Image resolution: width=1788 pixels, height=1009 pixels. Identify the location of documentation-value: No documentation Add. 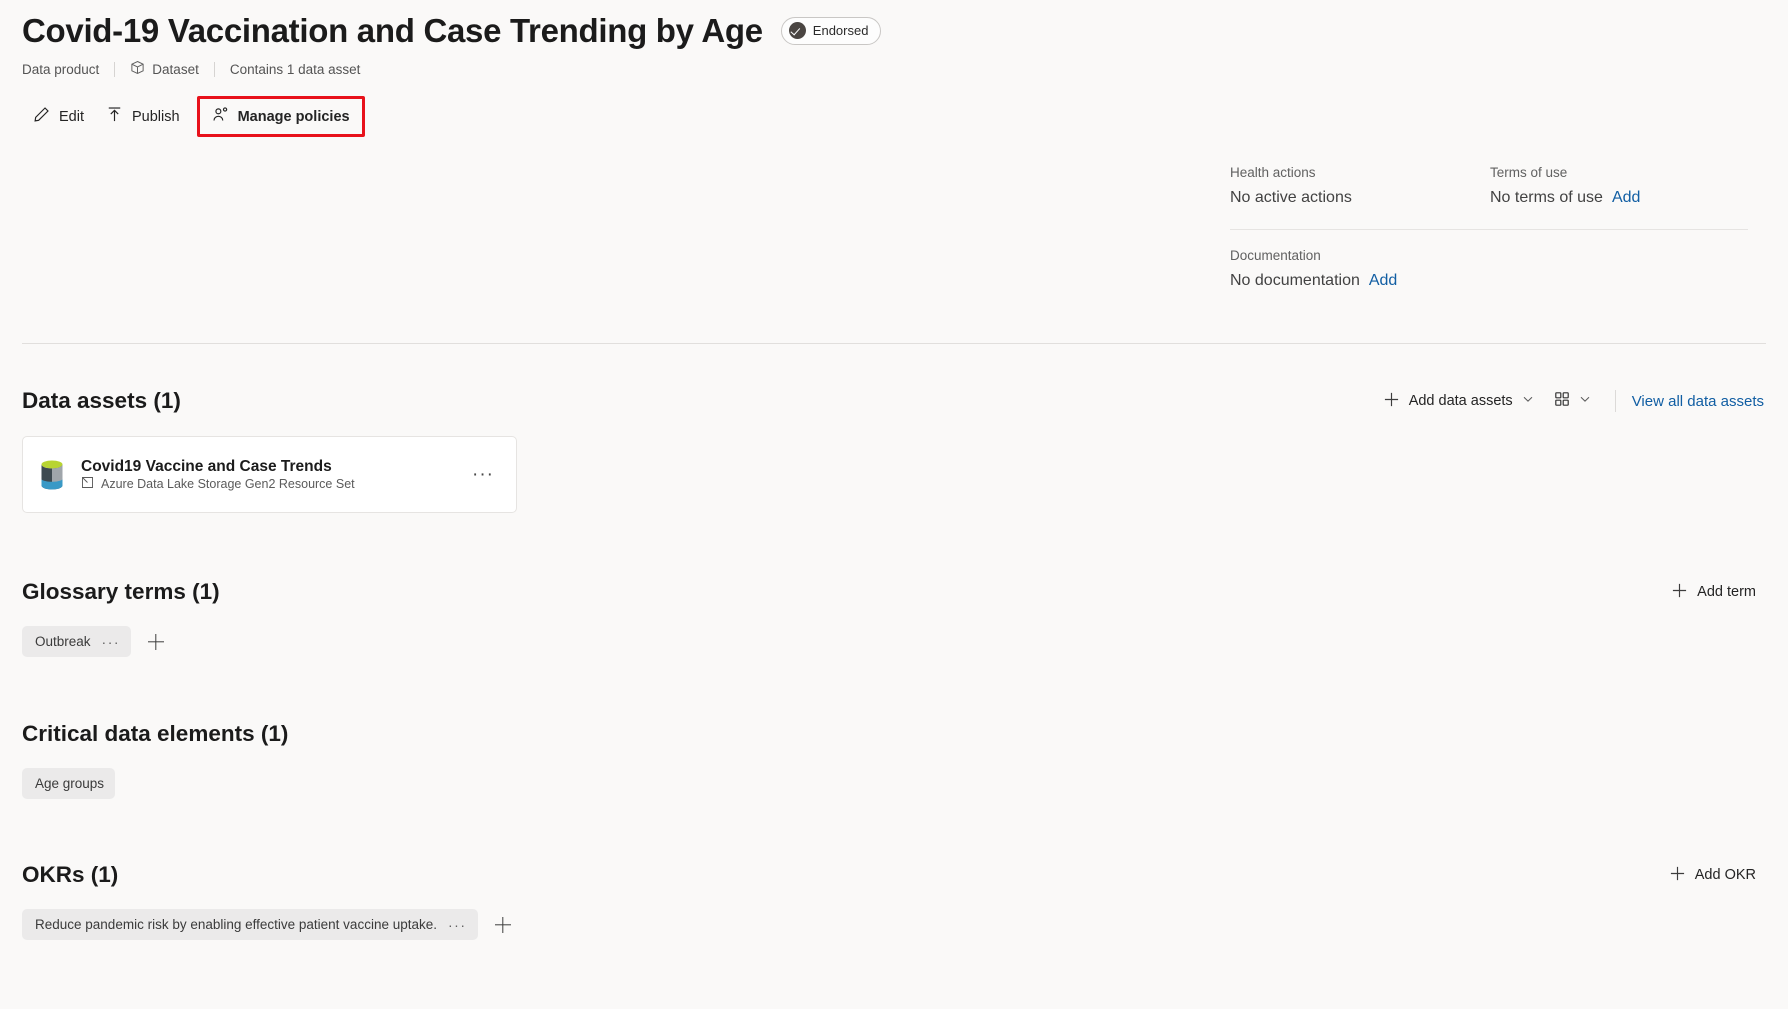
(1490, 281).